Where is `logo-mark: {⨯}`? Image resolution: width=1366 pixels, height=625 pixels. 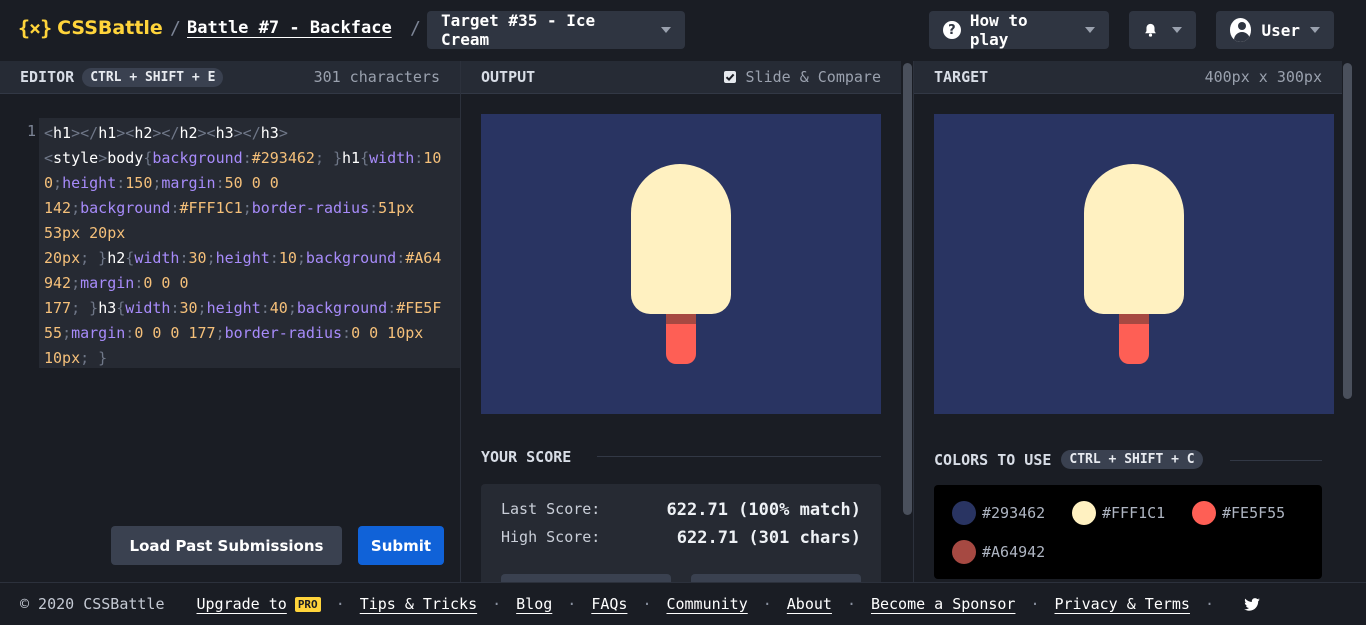 logo-mark: {⨯} is located at coordinates (35, 28).